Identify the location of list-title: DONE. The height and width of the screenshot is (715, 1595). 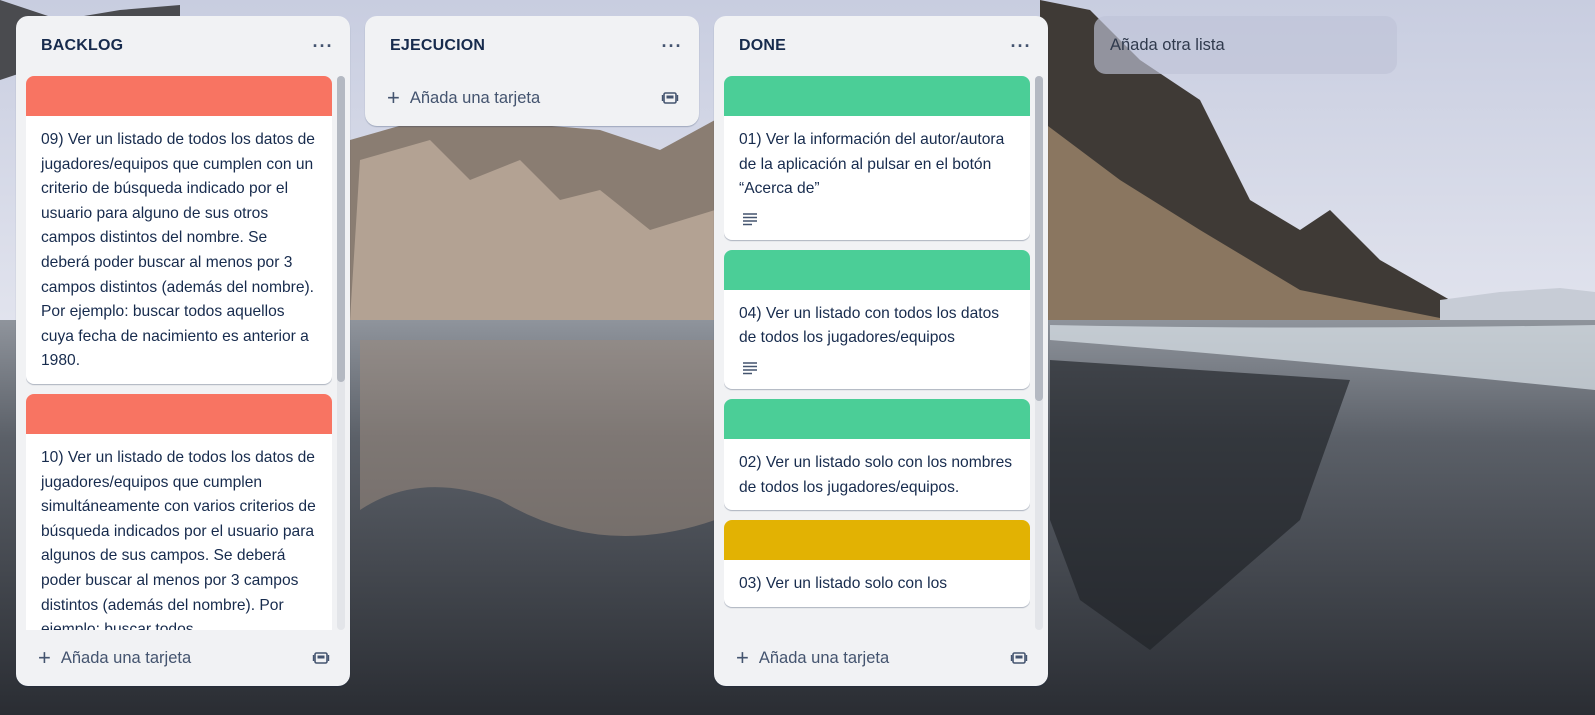
(762, 46).